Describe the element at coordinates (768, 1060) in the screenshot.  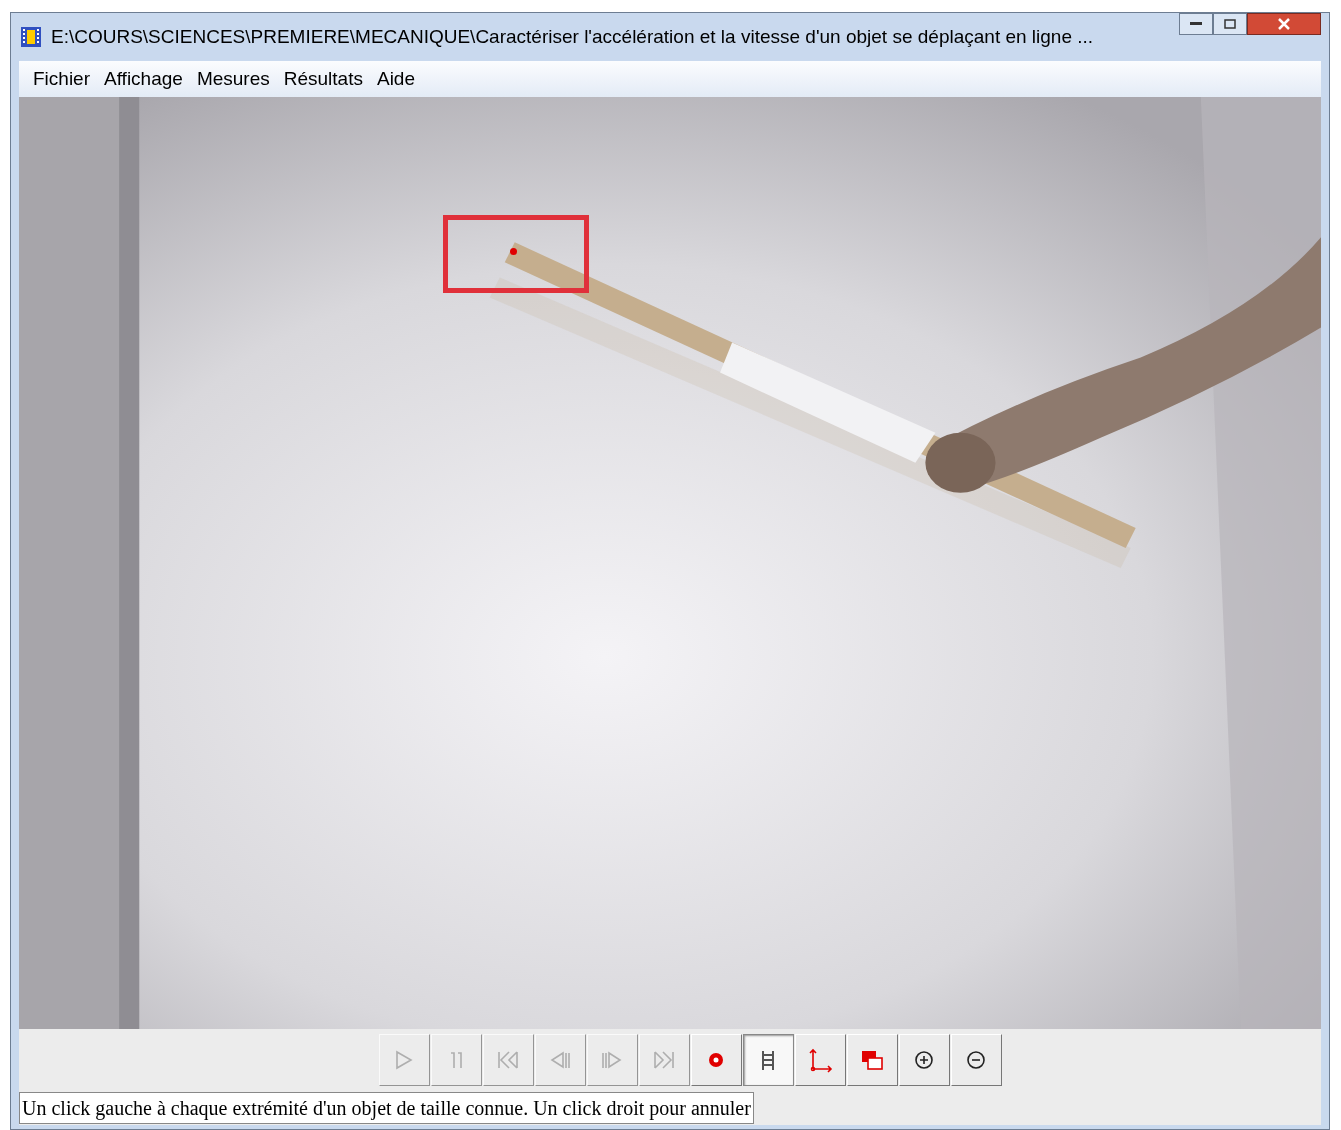
I see `toolbar-button` at that location.